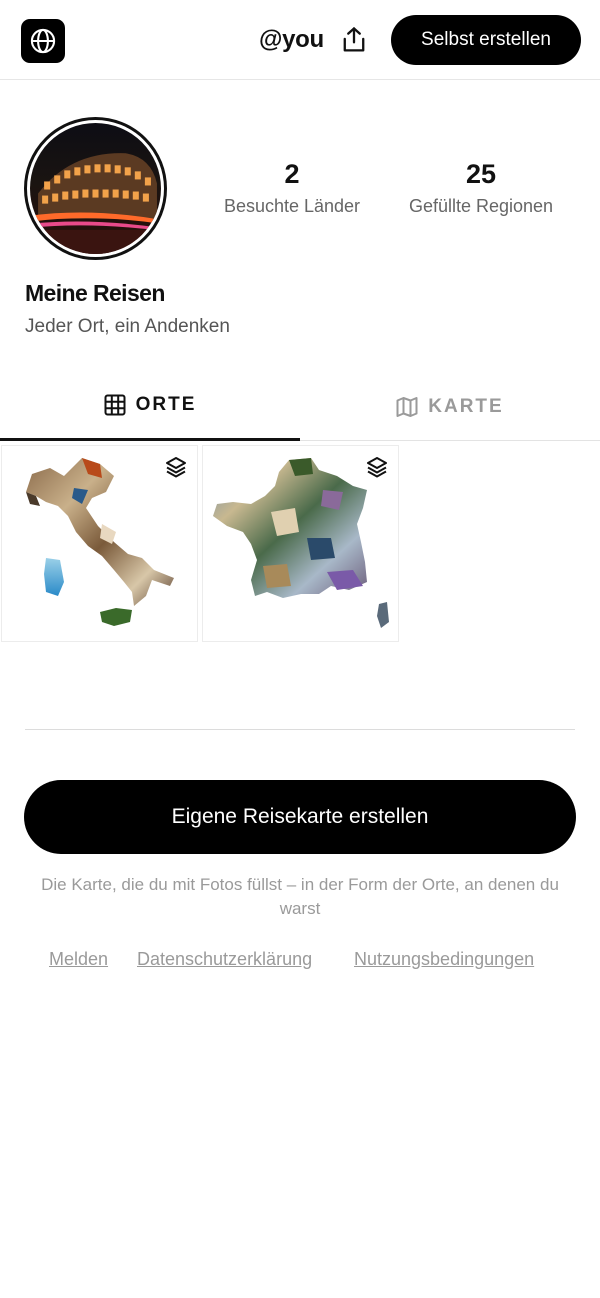  What do you see at coordinates (300, 729) in the screenshot?
I see `divider` at bounding box center [300, 729].